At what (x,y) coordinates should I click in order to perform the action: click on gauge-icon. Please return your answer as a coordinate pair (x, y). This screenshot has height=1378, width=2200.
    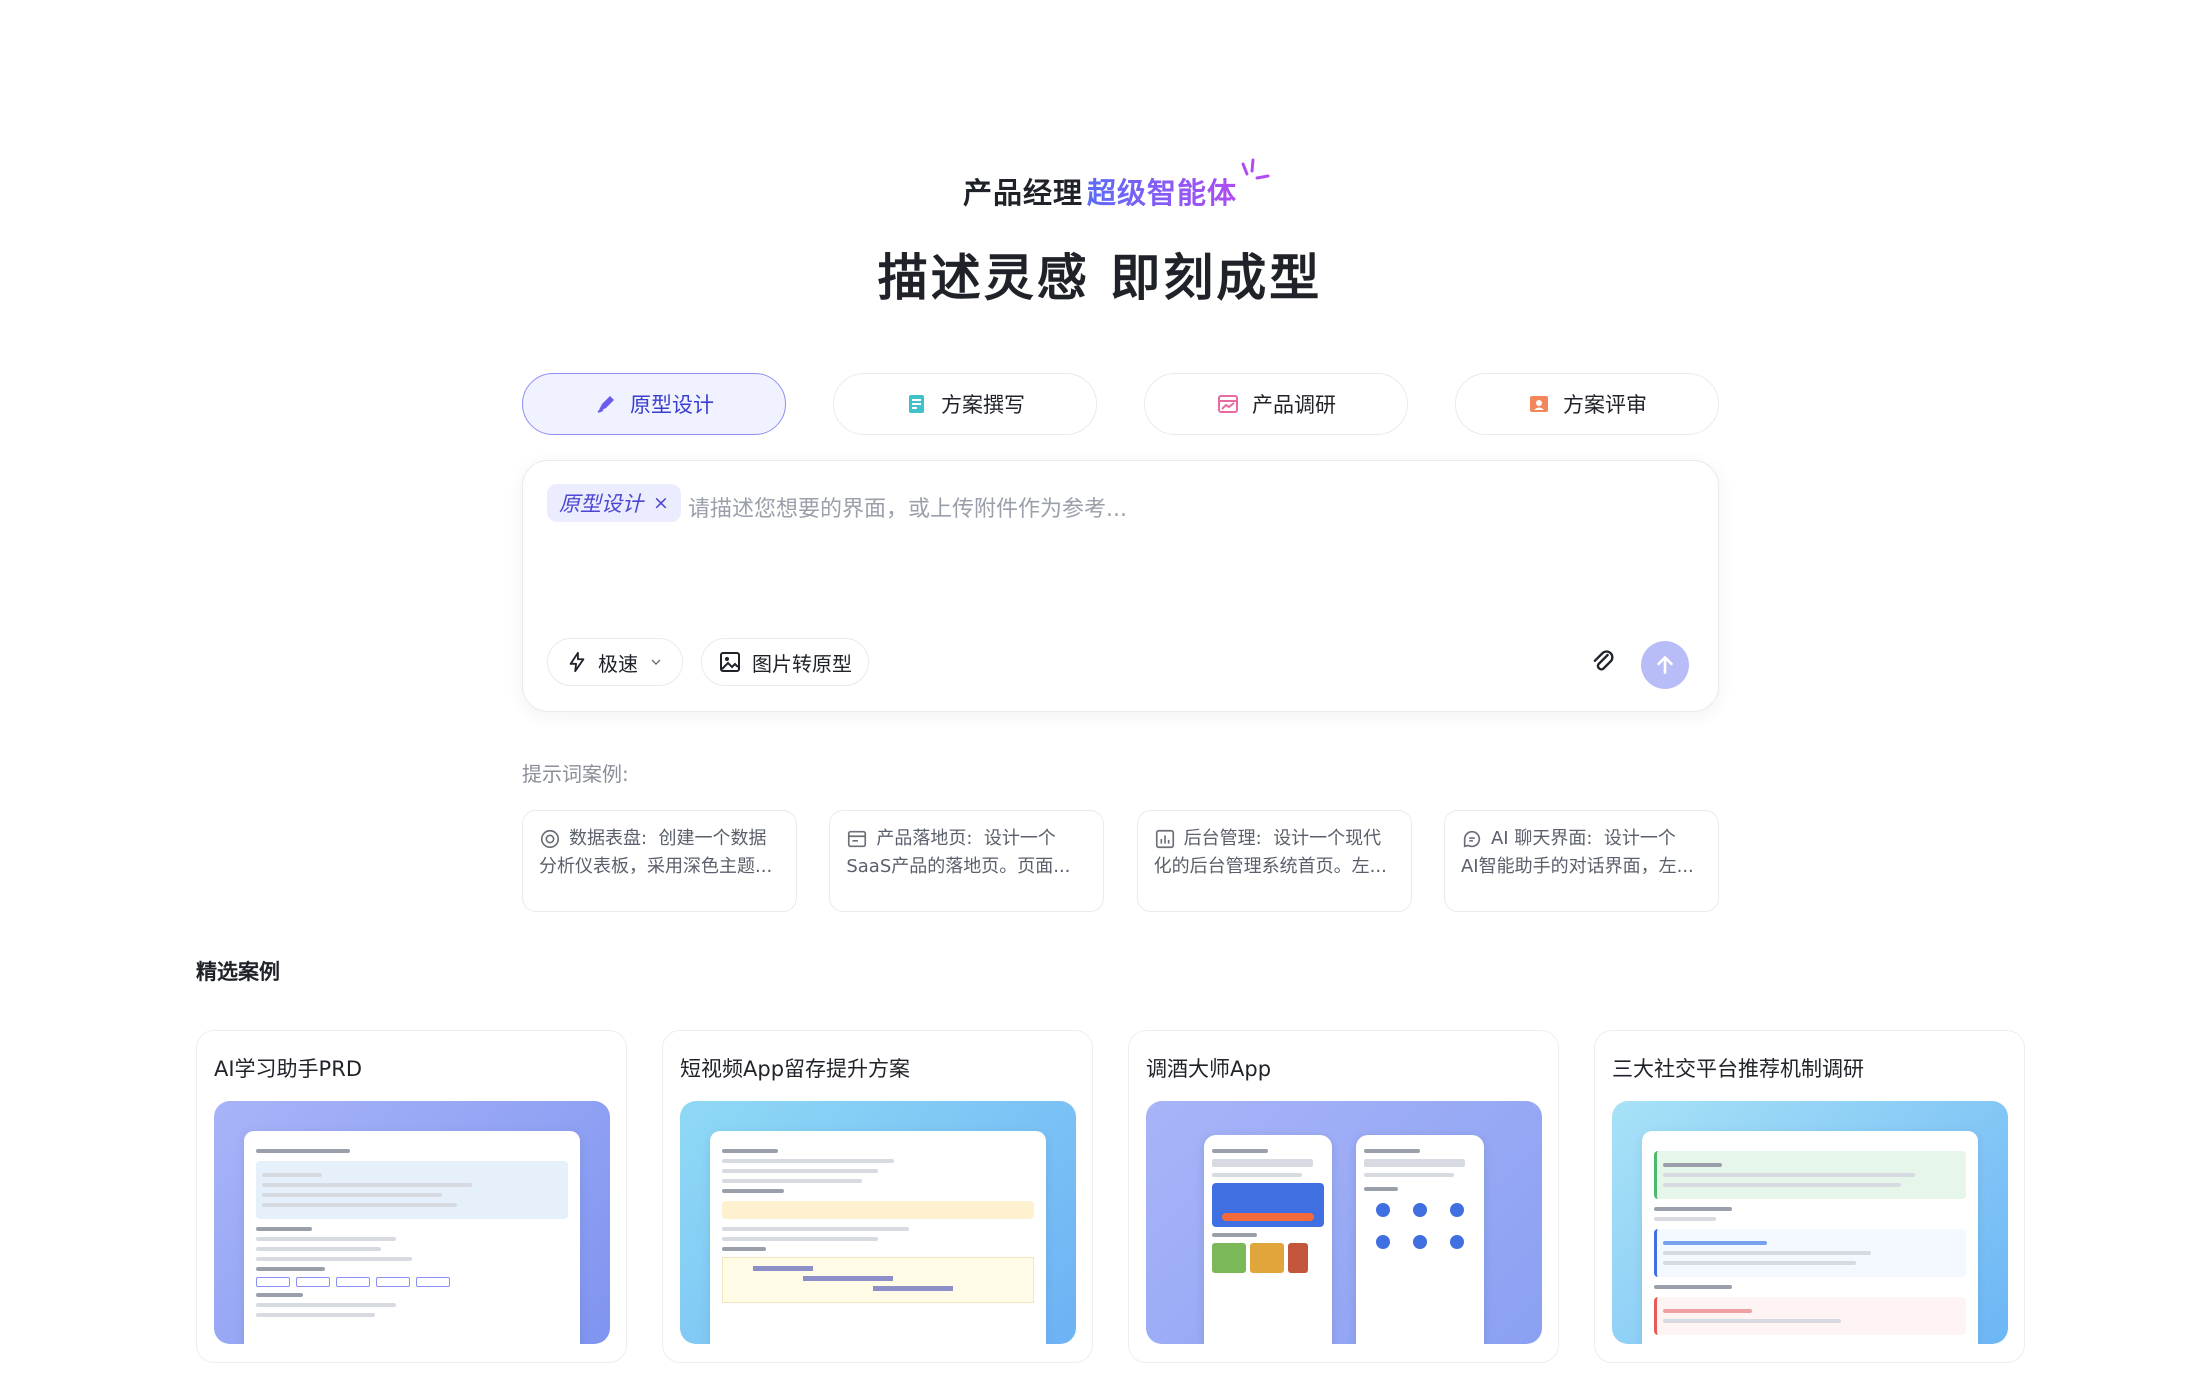
    Looking at the image, I should click on (550, 839).